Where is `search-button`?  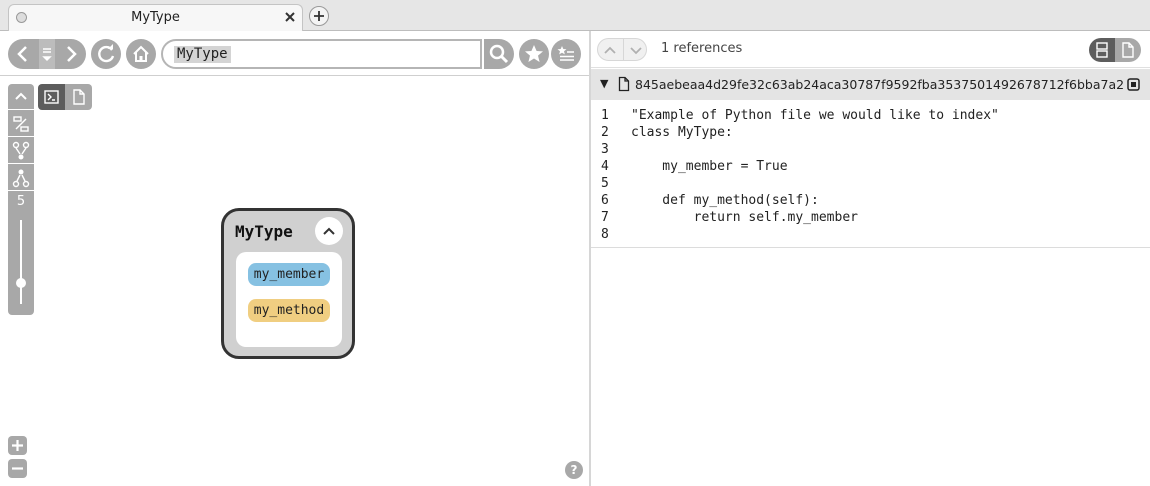 search-button is located at coordinates (499, 54).